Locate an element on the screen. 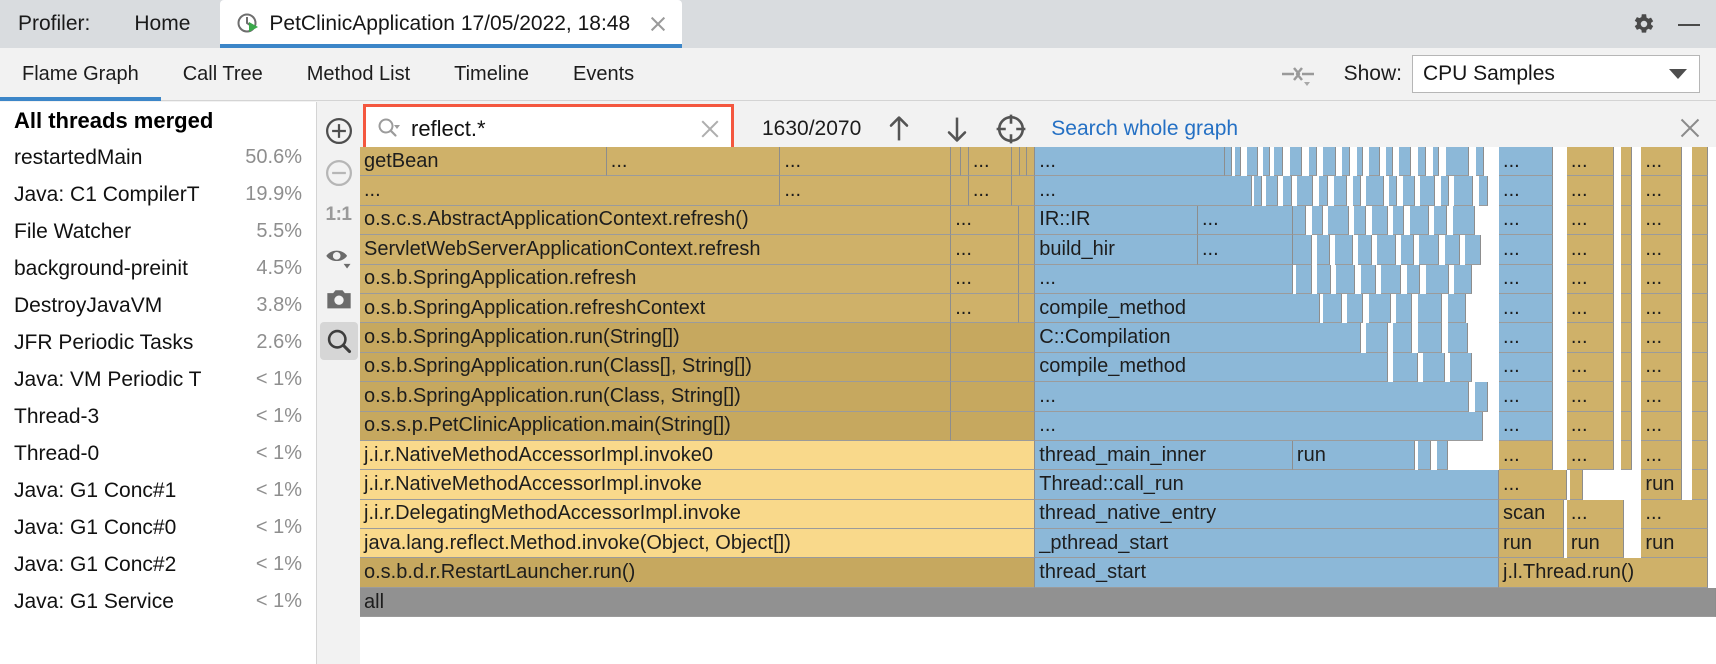 This screenshot has width=1716, height=664. flame-cell: build_hir is located at coordinates (1116, 250).